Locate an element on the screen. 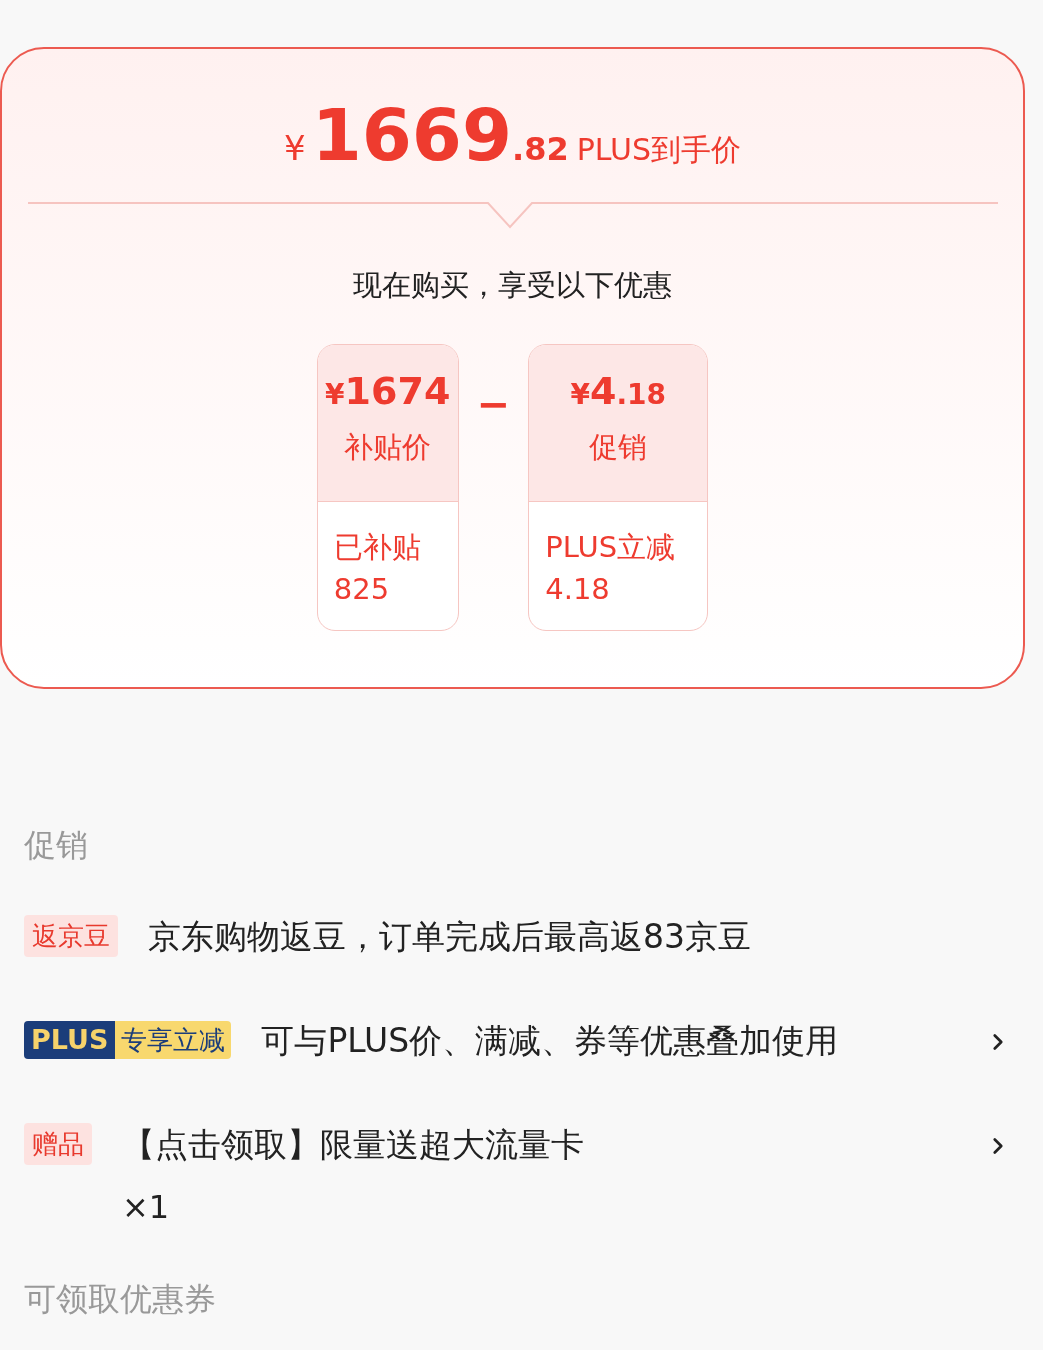 The image size is (1043, 1350). discount-value: 4.18 is located at coordinates (578, 589).